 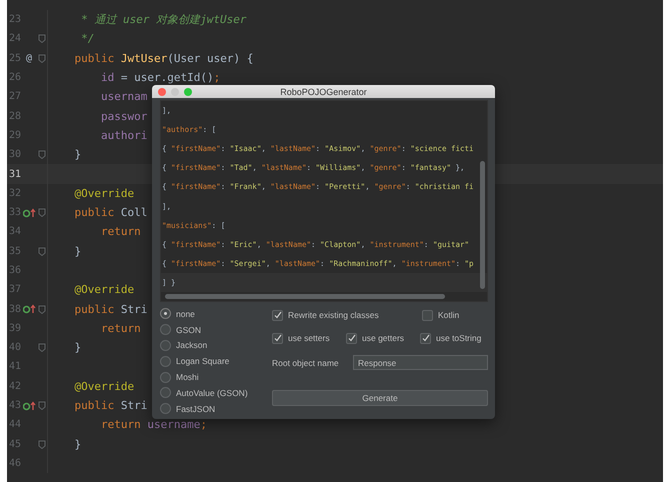 What do you see at coordinates (14, 38) in the screenshot?
I see `line-number: 24` at bounding box center [14, 38].